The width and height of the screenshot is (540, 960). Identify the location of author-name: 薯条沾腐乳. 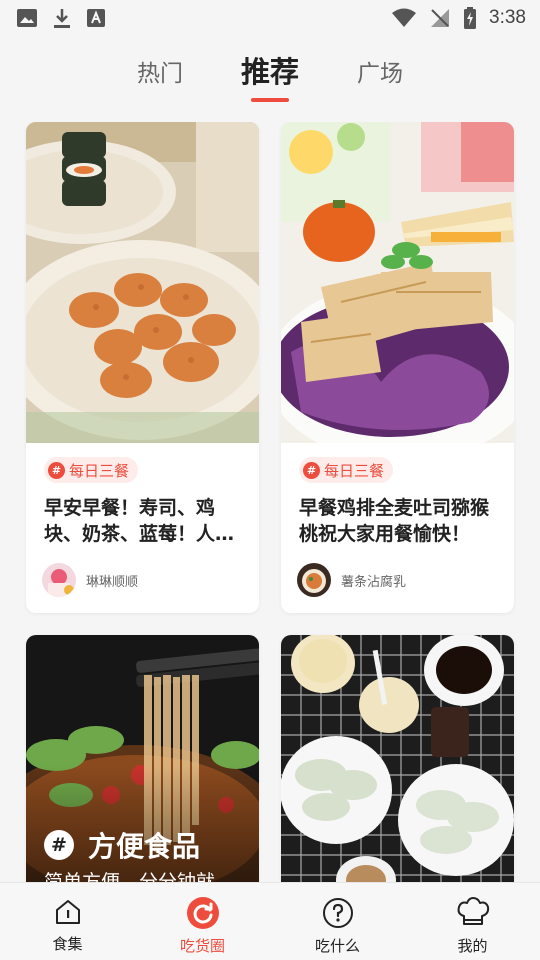
(374, 582).